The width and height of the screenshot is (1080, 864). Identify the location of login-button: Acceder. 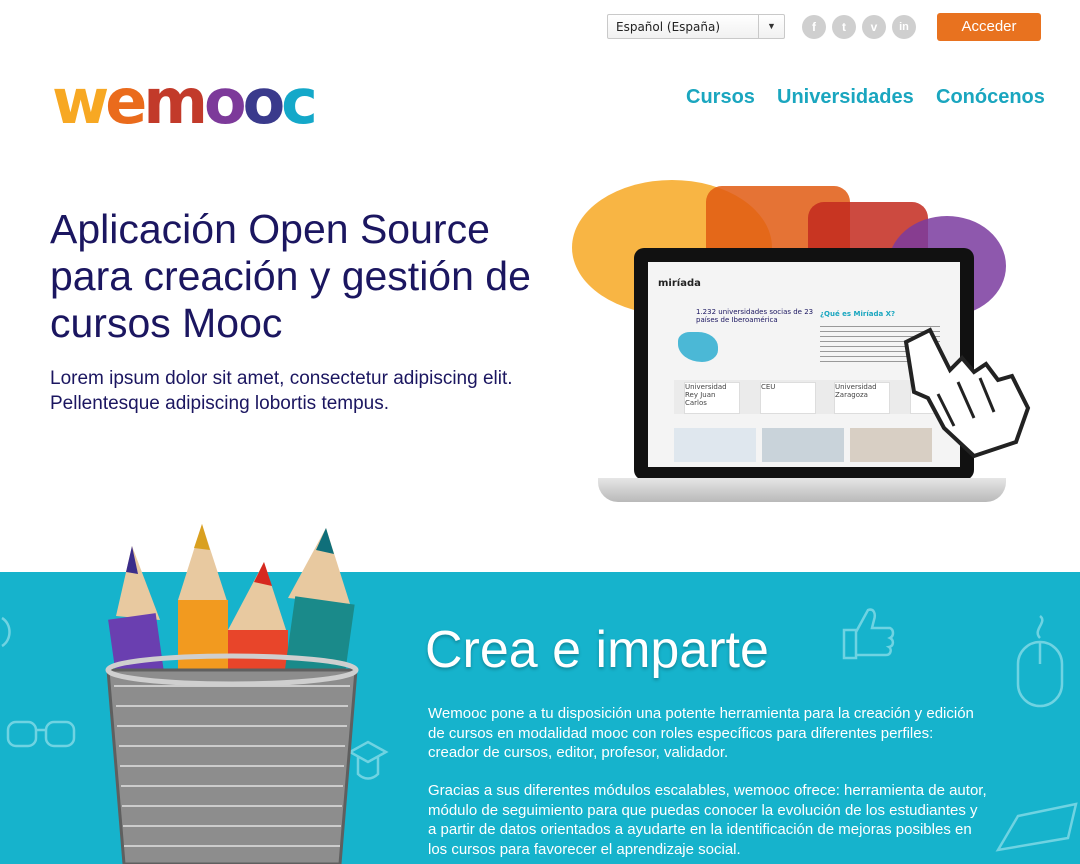
(989, 27).